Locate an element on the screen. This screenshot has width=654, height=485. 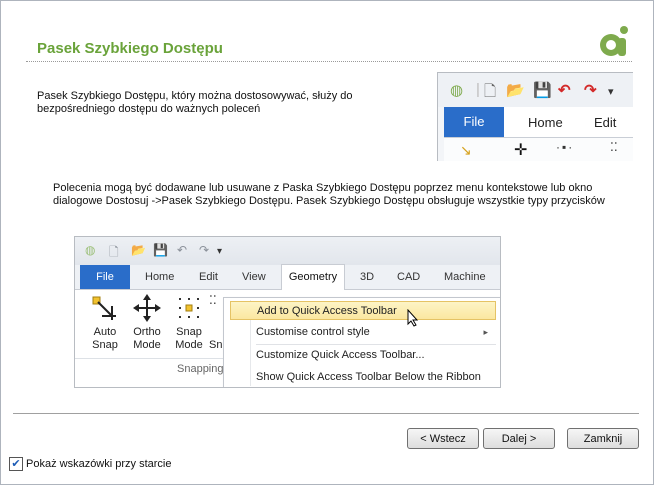
auto-snap-tool: Auto Snap is located at coordinates (105, 323).